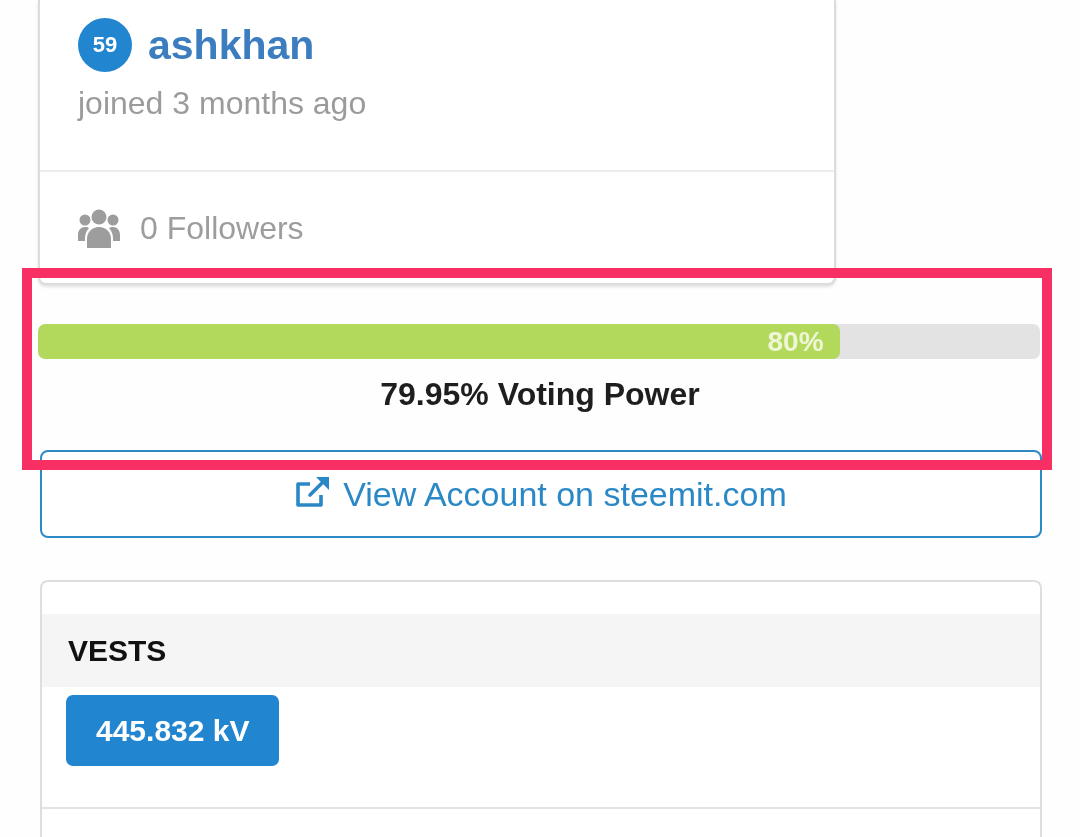  What do you see at coordinates (99, 227) in the screenshot?
I see `users-icon` at bounding box center [99, 227].